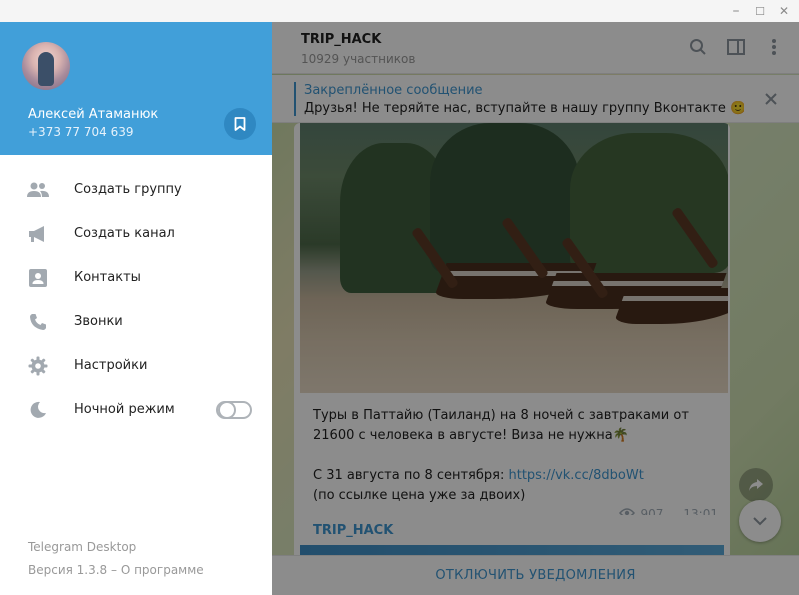  What do you see at coordinates (38, 278) in the screenshot?
I see `contacts-icon` at bounding box center [38, 278].